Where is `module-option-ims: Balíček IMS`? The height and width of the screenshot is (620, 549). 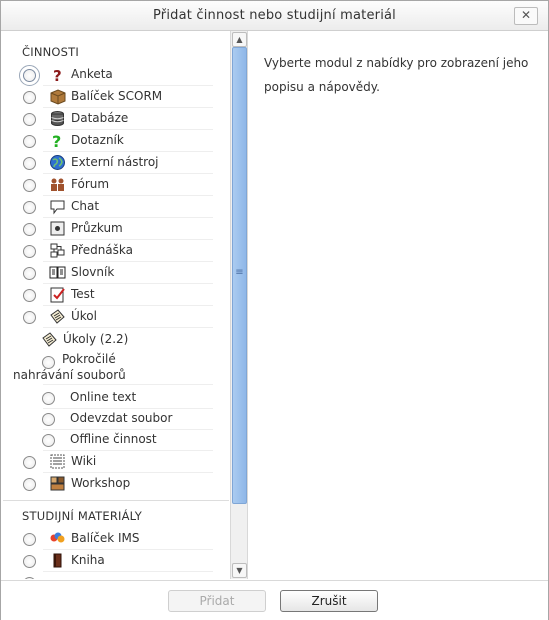
module-option-ims: Balíček IMS is located at coordinates (116, 539).